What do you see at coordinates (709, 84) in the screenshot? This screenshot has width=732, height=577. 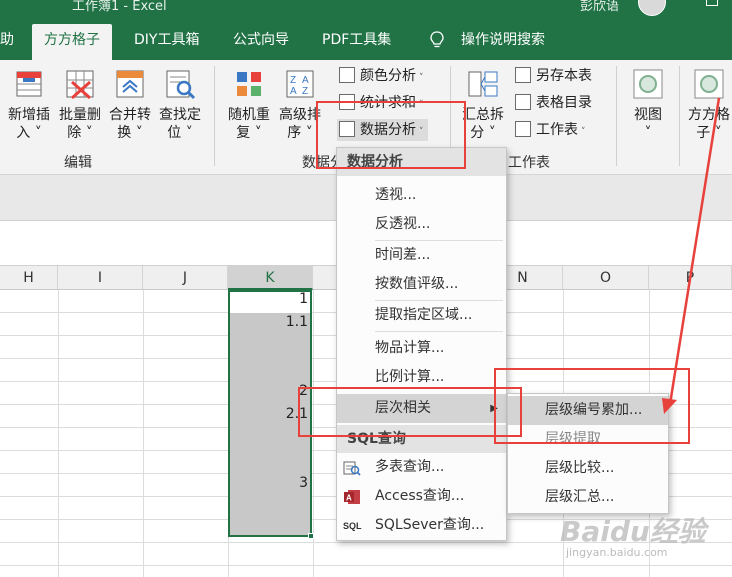 I see `ffgz-icon` at bounding box center [709, 84].